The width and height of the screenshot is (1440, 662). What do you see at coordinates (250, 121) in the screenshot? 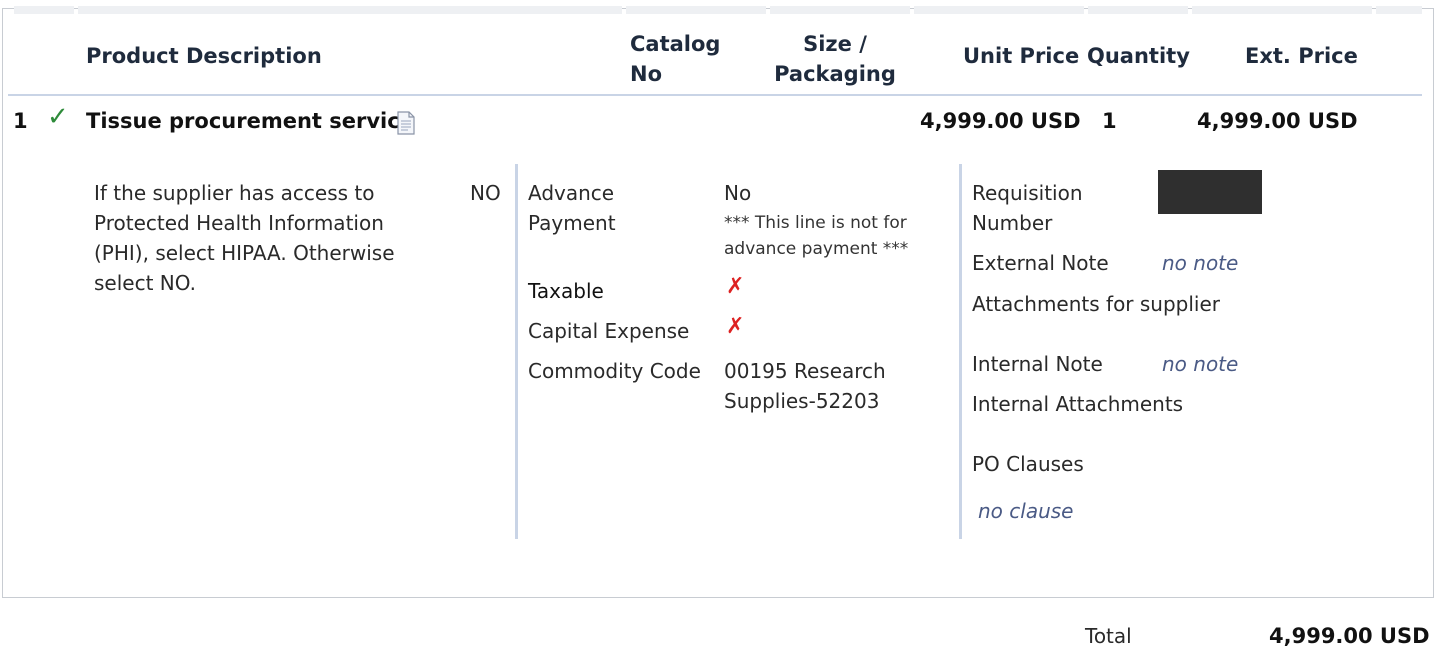
I see `line-description: Tissue procurement service` at bounding box center [250, 121].